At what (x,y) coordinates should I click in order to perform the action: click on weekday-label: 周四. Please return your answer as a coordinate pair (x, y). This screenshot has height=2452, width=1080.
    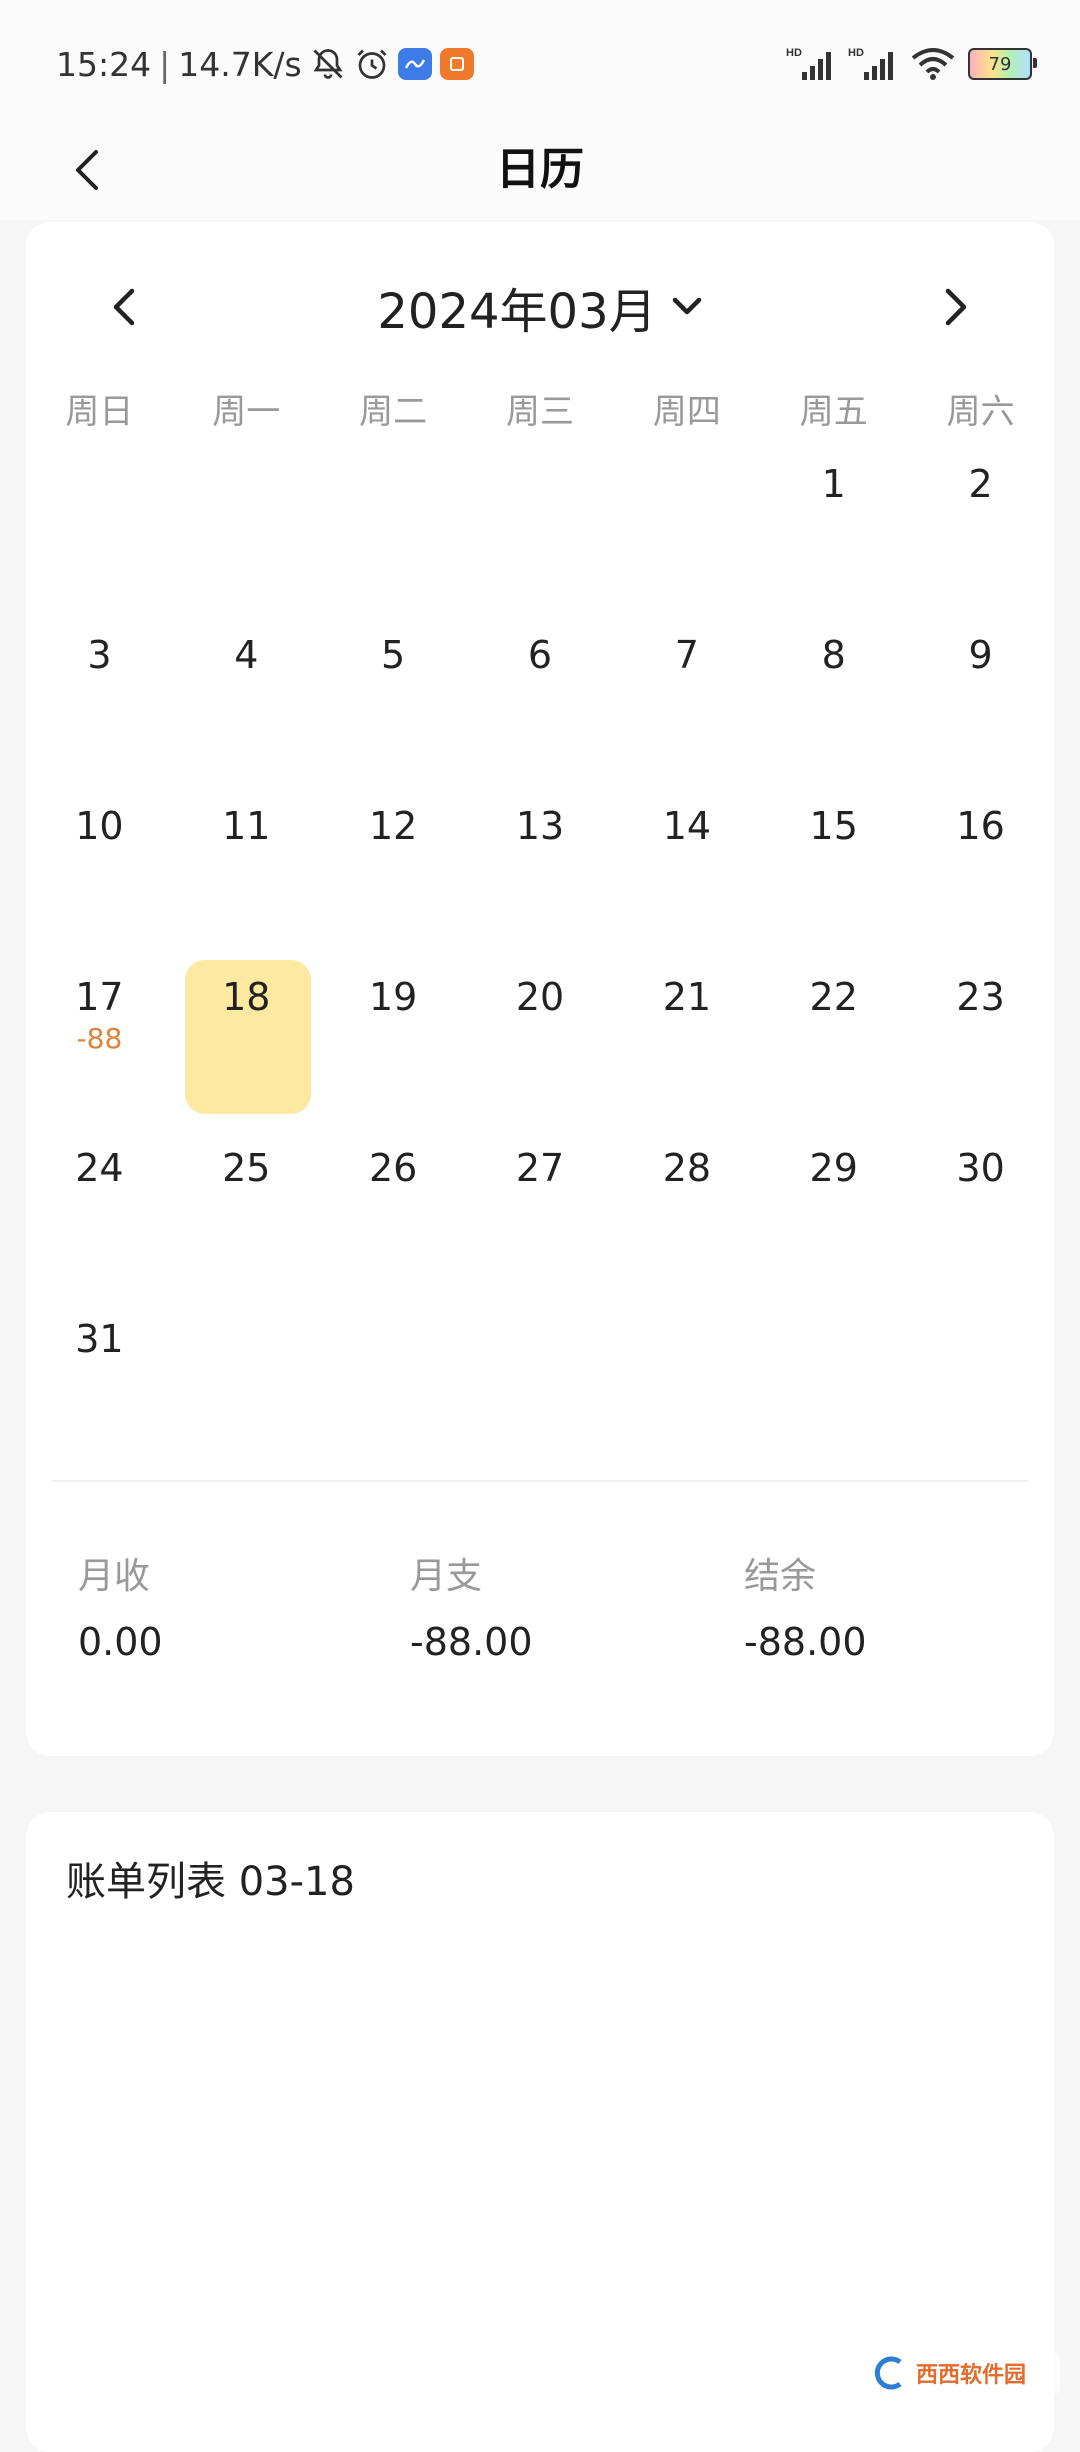
    Looking at the image, I should click on (686, 412).